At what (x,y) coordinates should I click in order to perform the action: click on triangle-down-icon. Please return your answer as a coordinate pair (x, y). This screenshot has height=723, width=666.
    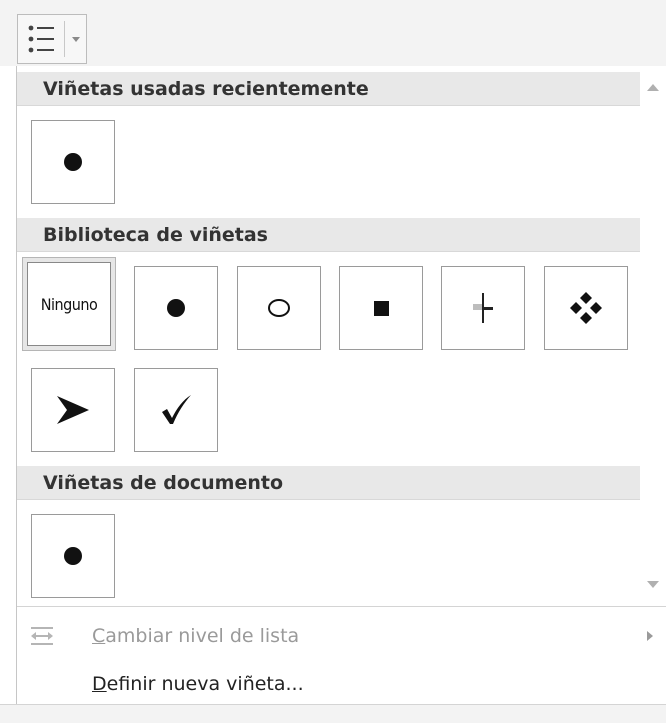
    Looking at the image, I should click on (653, 584).